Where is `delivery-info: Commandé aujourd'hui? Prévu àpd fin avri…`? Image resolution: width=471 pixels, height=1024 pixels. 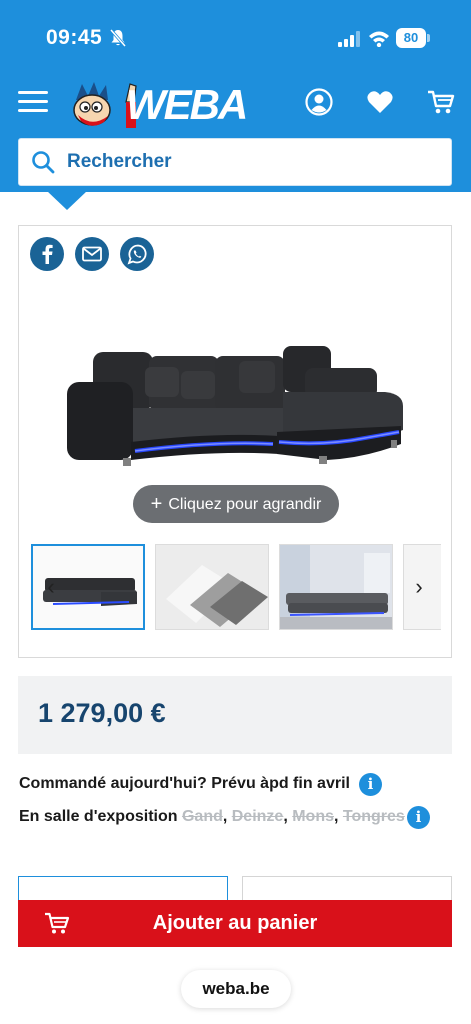
delivery-info: Commandé aujourd'hui? Prévu àpd fin avri… is located at coordinates (184, 783).